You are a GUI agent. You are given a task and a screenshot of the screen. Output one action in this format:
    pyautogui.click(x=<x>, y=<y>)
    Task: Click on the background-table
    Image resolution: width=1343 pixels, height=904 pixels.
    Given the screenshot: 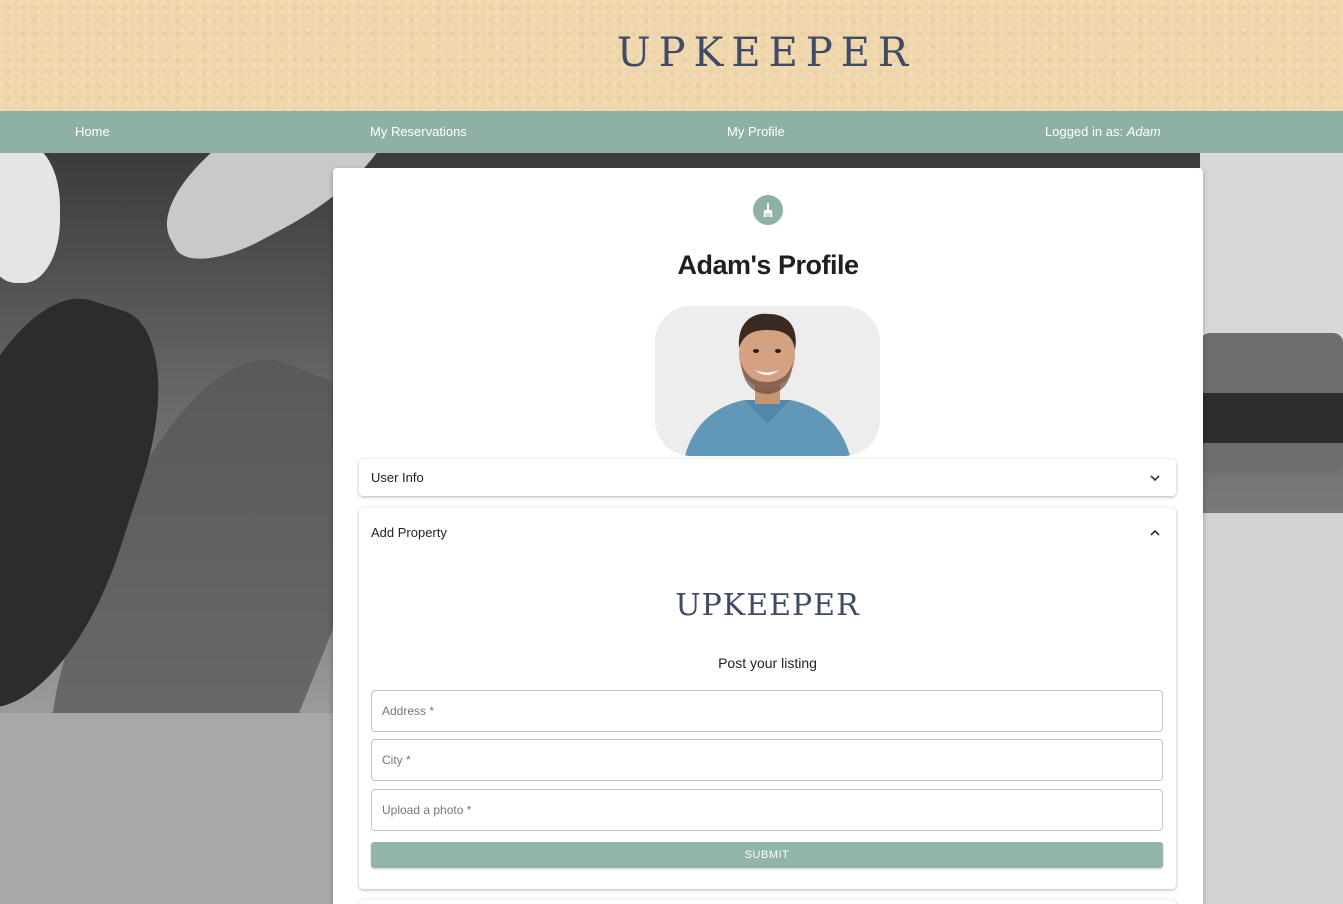 What is the action you would take?
    pyautogui.click(x=170, y=808)
    